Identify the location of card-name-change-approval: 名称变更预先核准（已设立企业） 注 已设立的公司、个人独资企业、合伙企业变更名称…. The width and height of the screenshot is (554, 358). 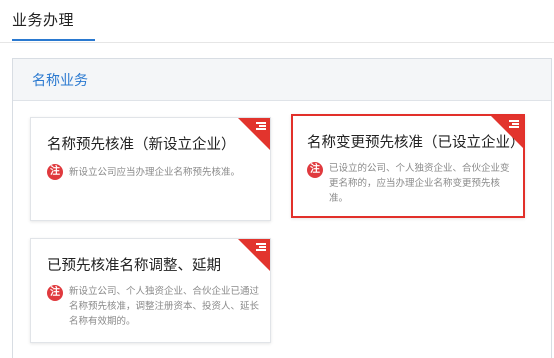
(408, 166).